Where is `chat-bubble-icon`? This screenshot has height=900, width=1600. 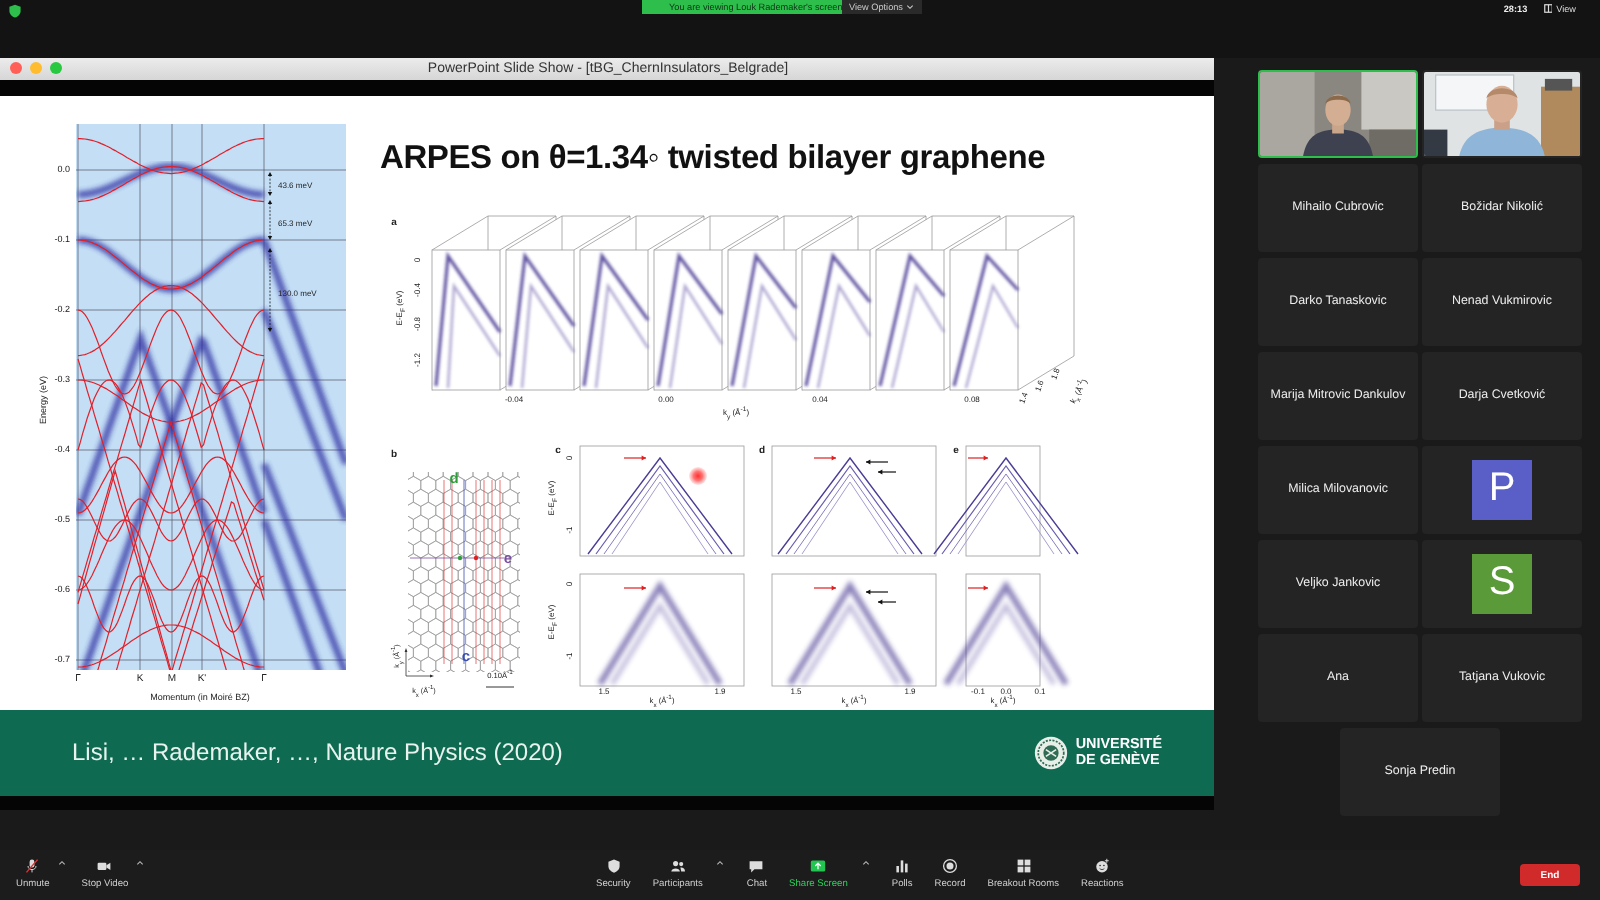 chat-bubble-icon is located at coordinates (756, 865).